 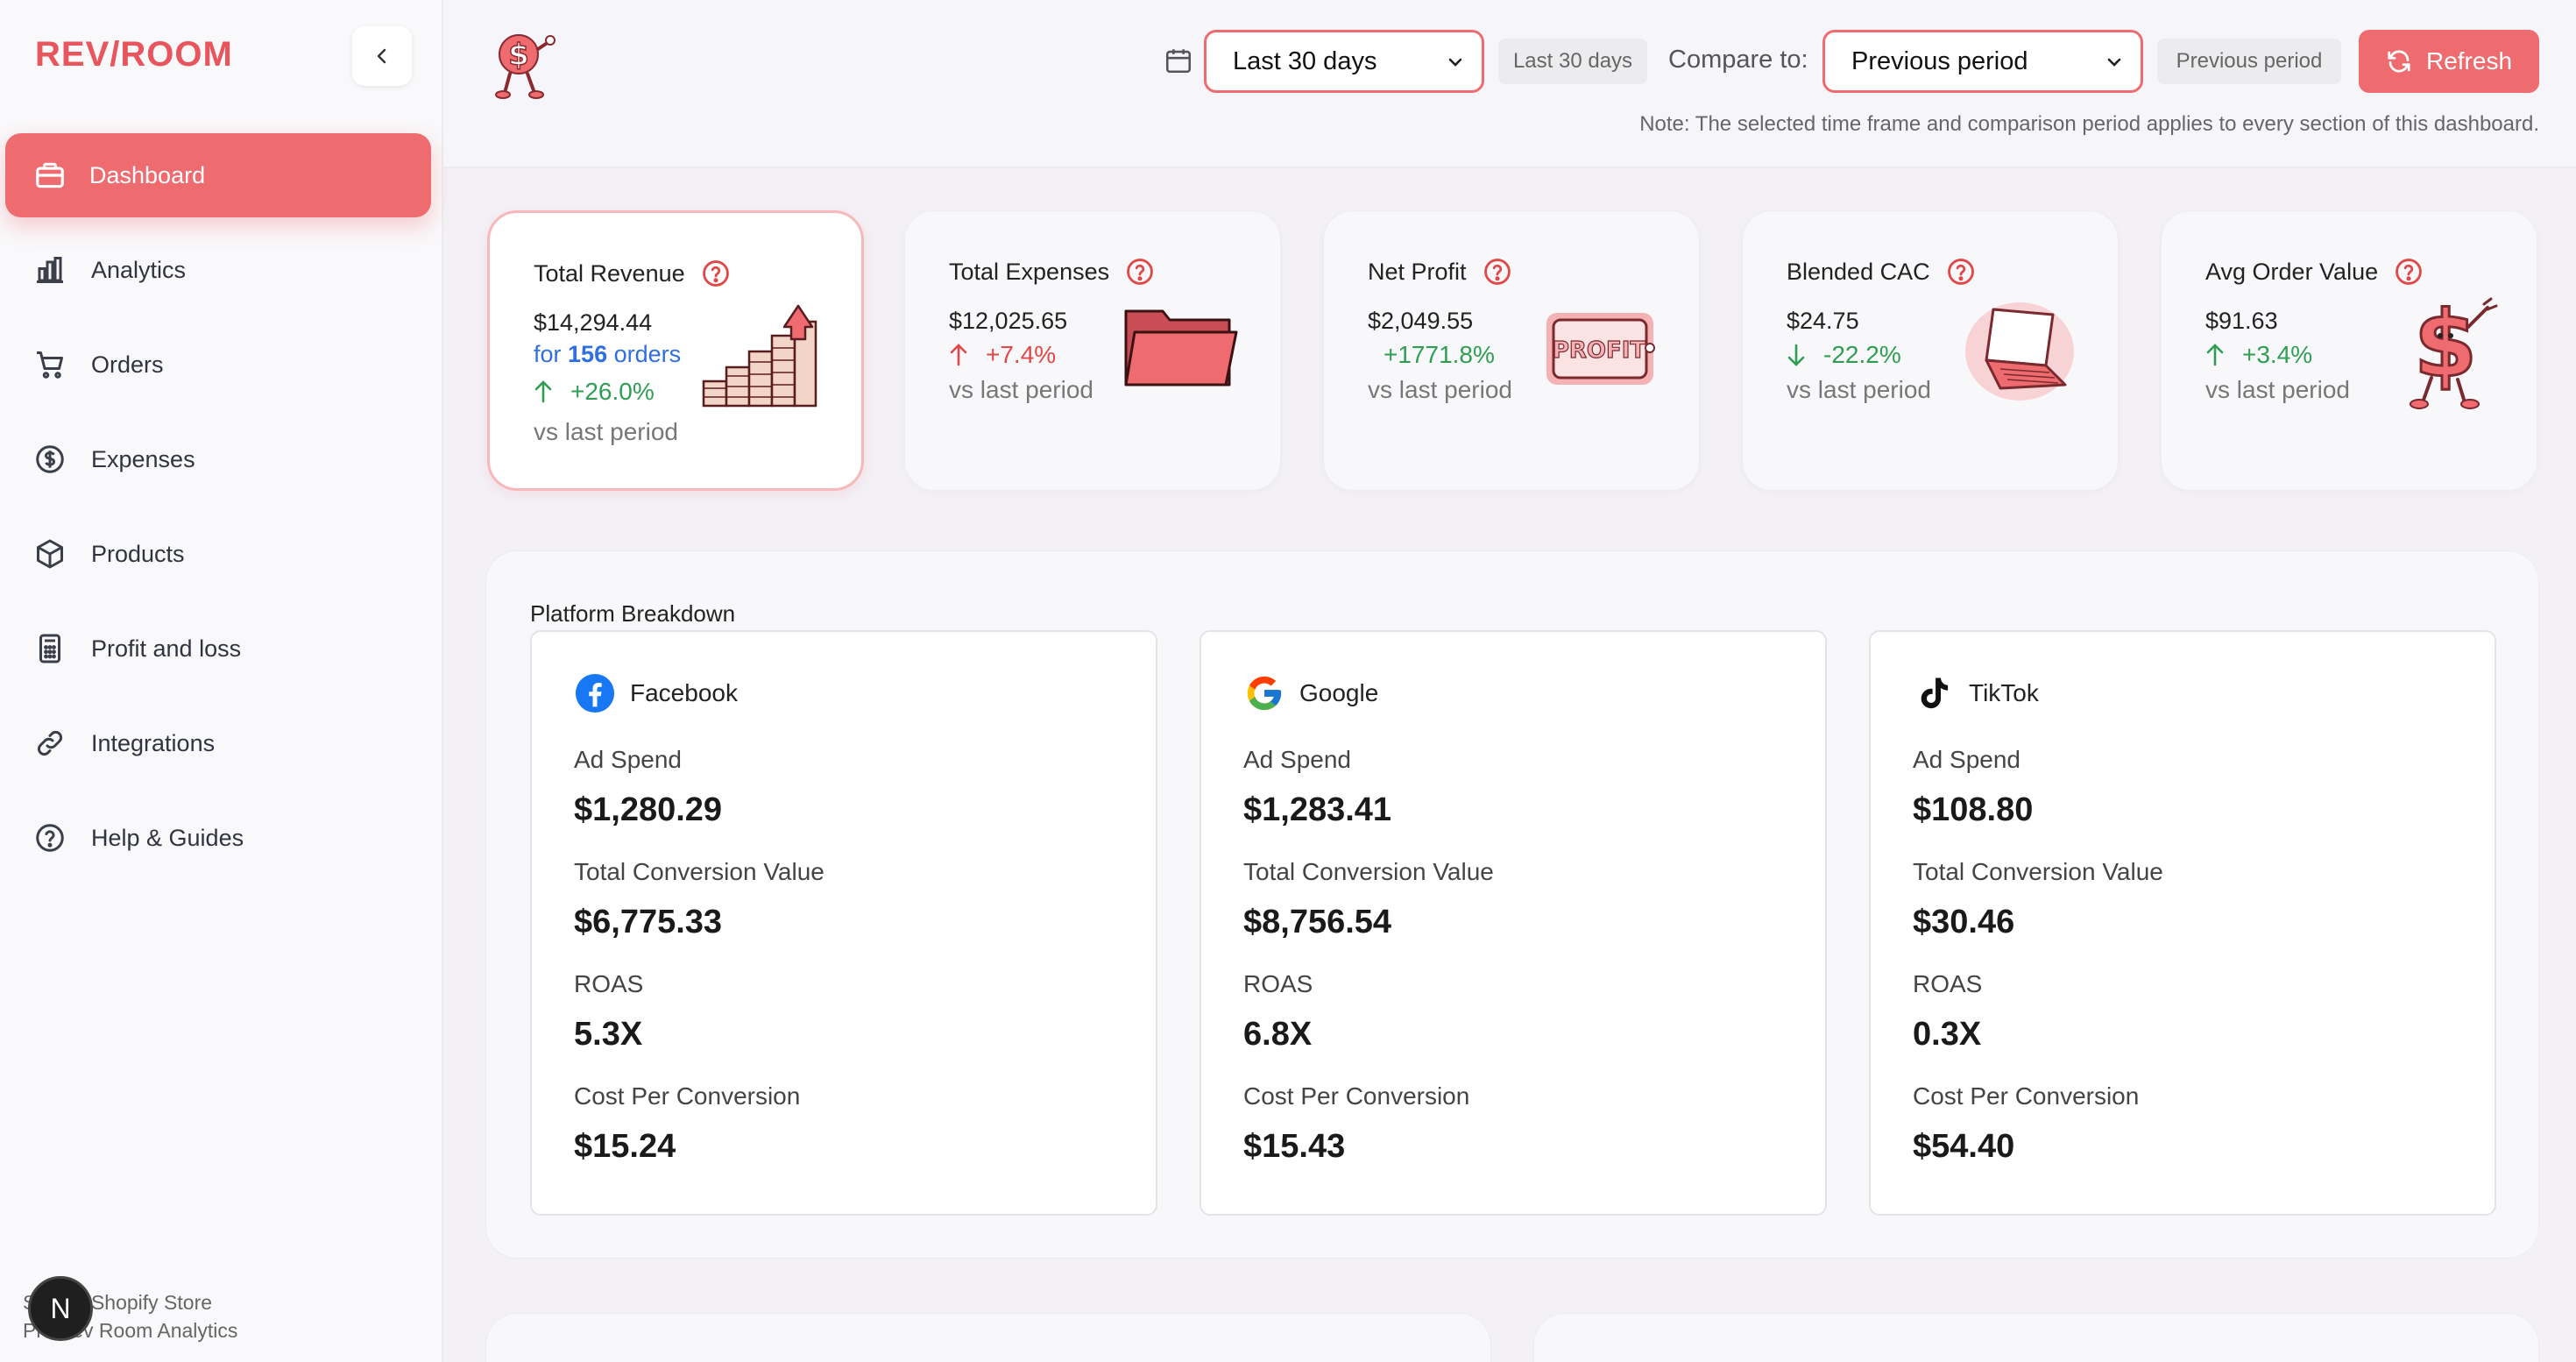 I want to click on sidebar-item-products: Products, so click(x=218, y=554).